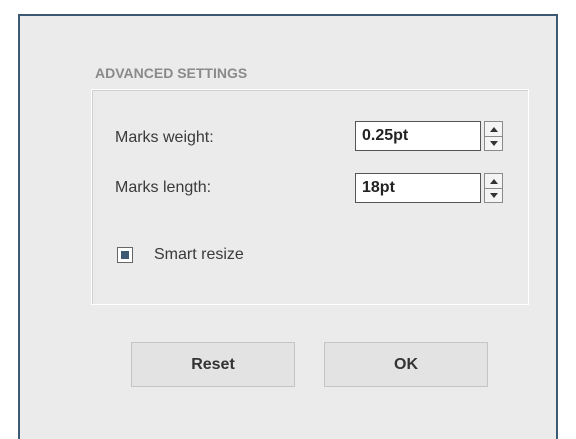  Describe the element at coordinates (164, 137) in the screenshot. I see `marks-weight-label: Marks weight:` at that location.